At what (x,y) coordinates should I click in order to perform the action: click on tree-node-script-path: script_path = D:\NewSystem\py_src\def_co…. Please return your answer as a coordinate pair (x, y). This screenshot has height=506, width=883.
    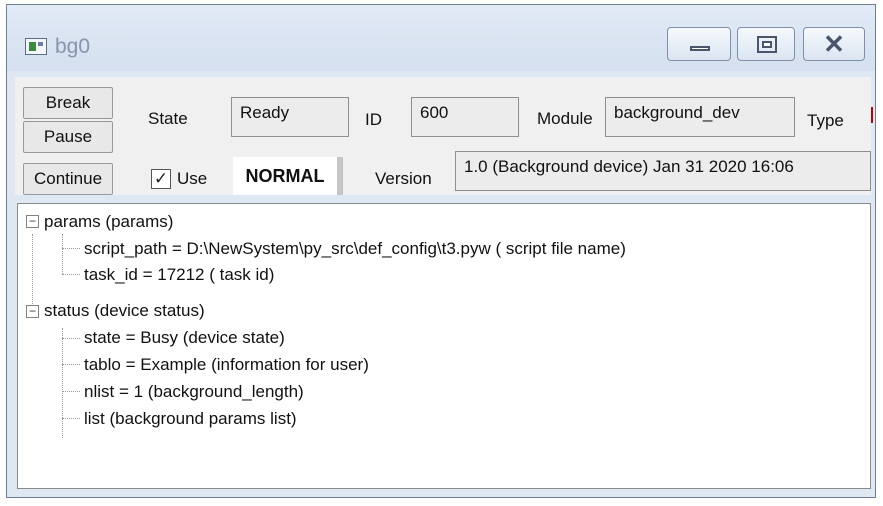
    Looking at the image, I should click on (355, 249).